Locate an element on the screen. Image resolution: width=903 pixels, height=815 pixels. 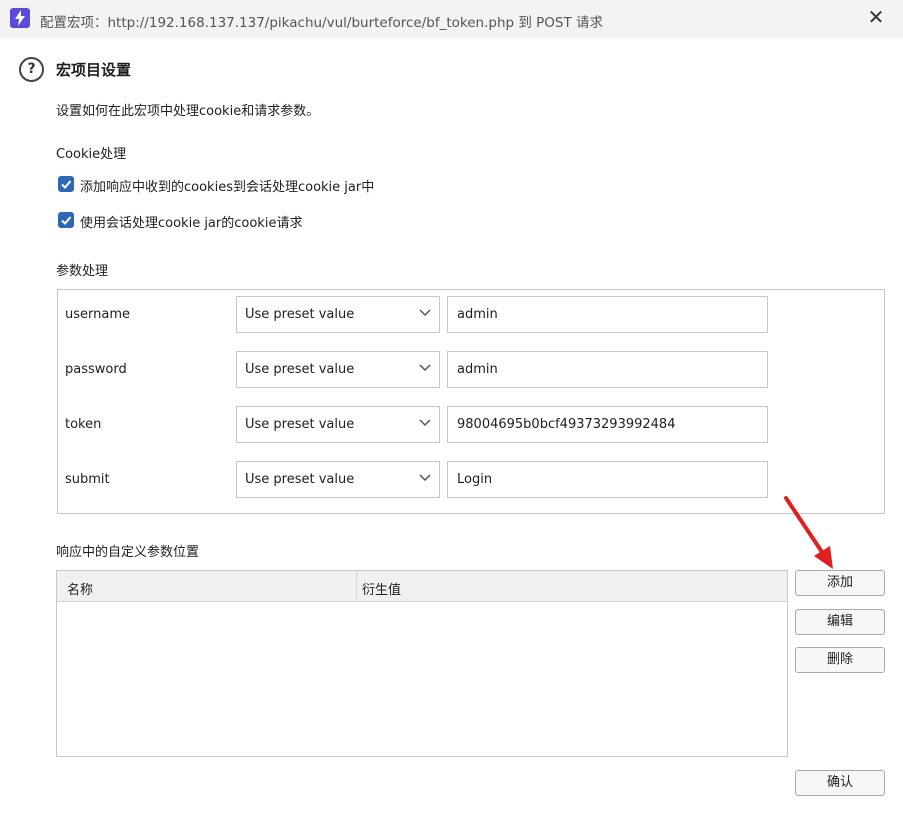
param-value-text: Login is located at coordinates (475, 479).